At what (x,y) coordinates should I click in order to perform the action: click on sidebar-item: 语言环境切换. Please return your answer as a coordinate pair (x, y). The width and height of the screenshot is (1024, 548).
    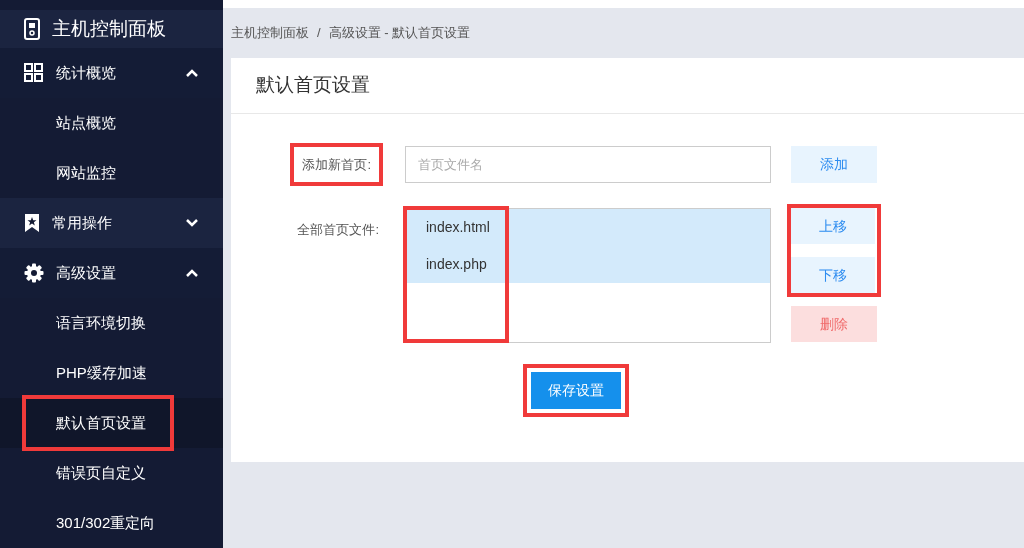
    Looking at the image, I should click on (111, 323).